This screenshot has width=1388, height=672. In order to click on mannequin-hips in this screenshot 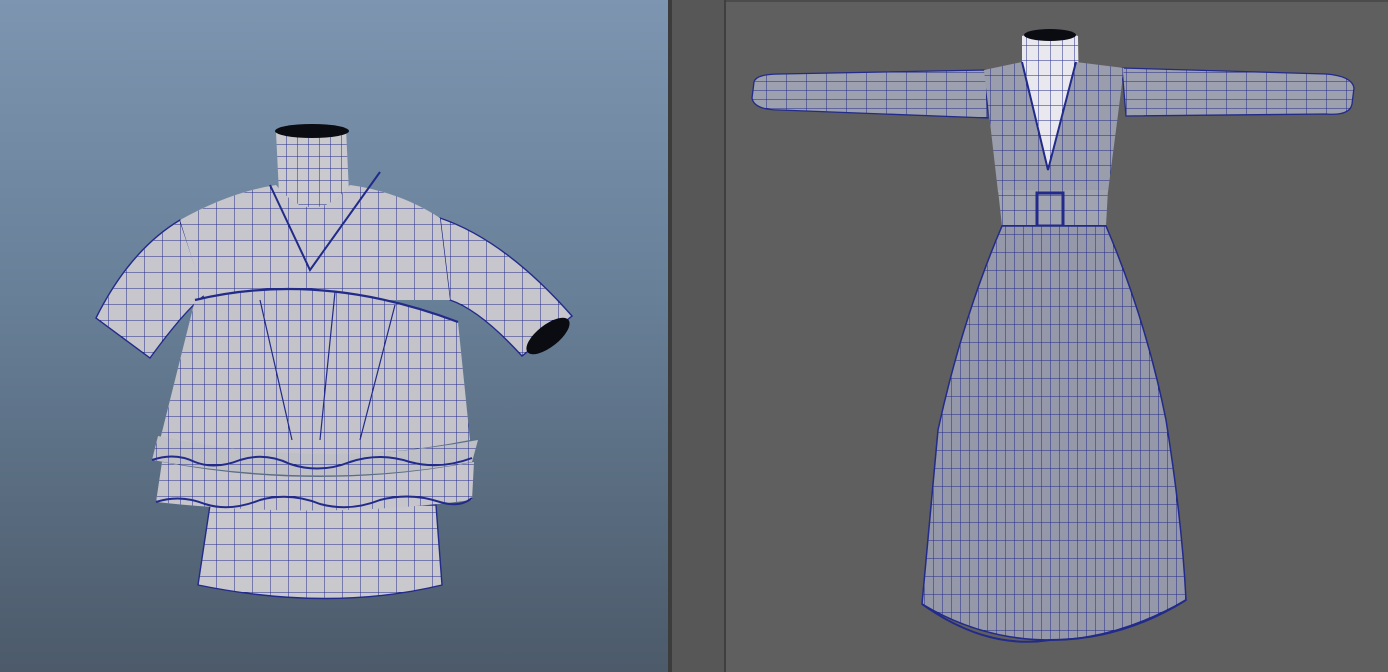, I will do `click(320, 552)`.